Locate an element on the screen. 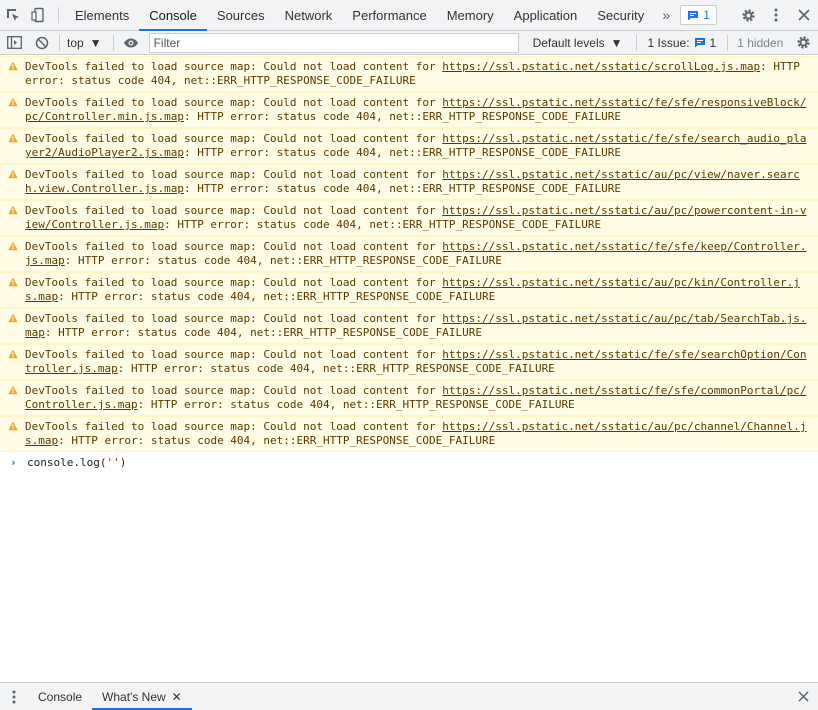 This screenshot has height=710, width=818. prompt-chevron-icon: › is located at coordinates (13, 462).